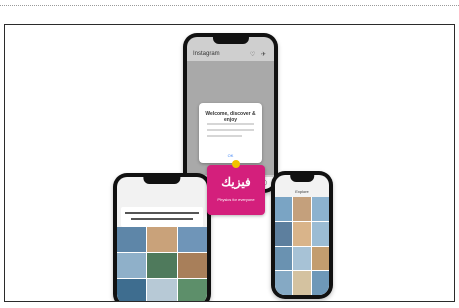 This screenshot has width=459, height=308. I want to click on modal-ok-button: OK, so click(230, 155).